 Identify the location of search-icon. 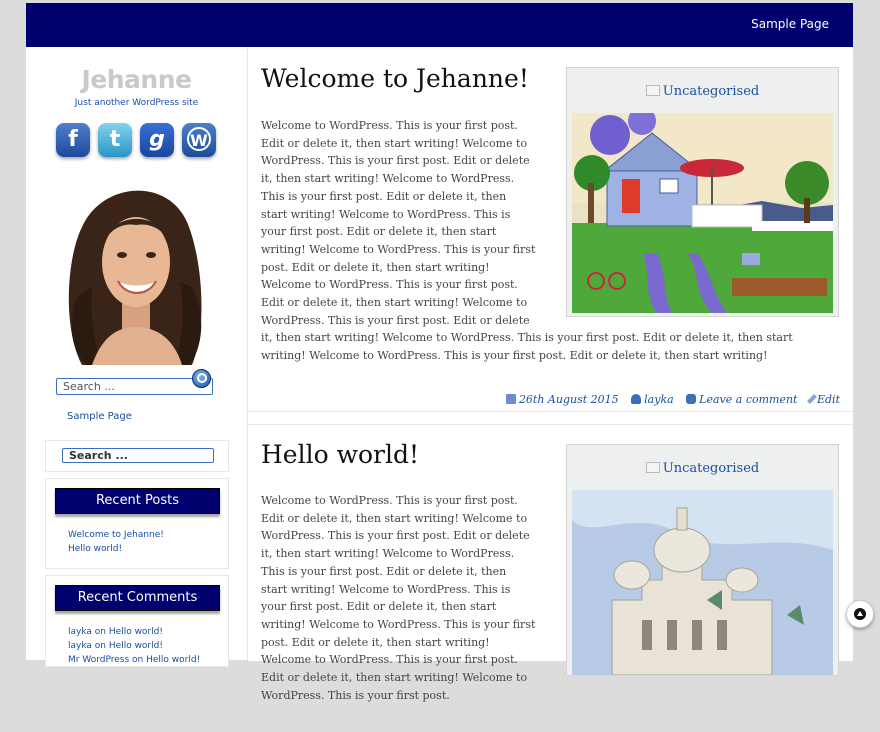
(201, 378).